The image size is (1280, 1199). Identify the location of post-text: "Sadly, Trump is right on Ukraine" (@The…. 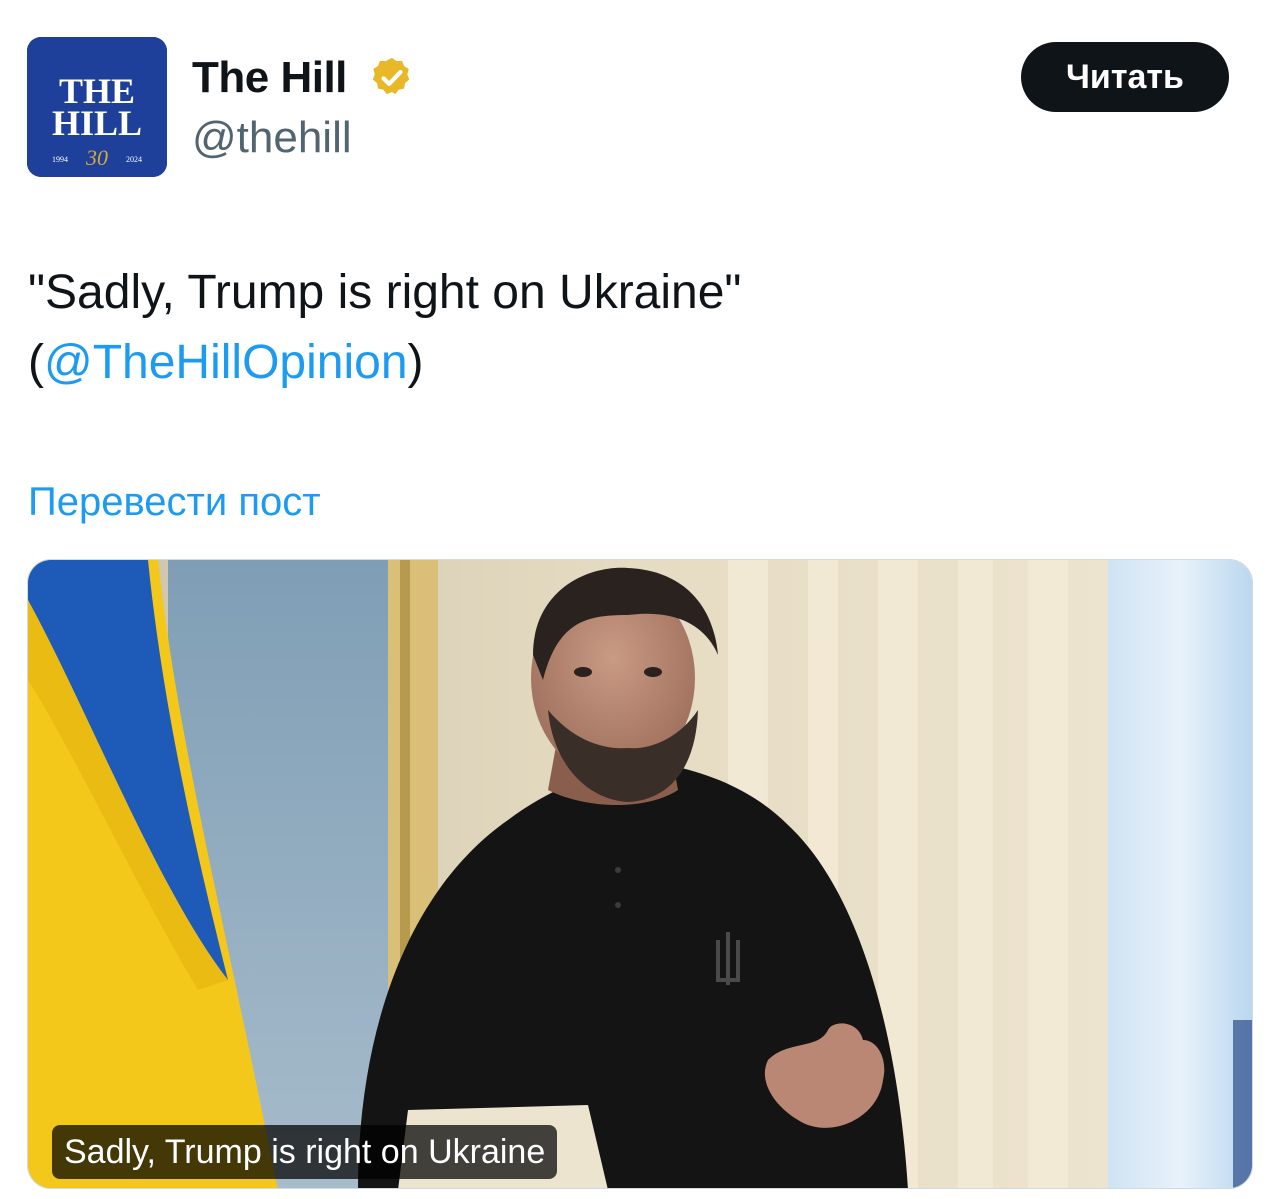
(638, 328).